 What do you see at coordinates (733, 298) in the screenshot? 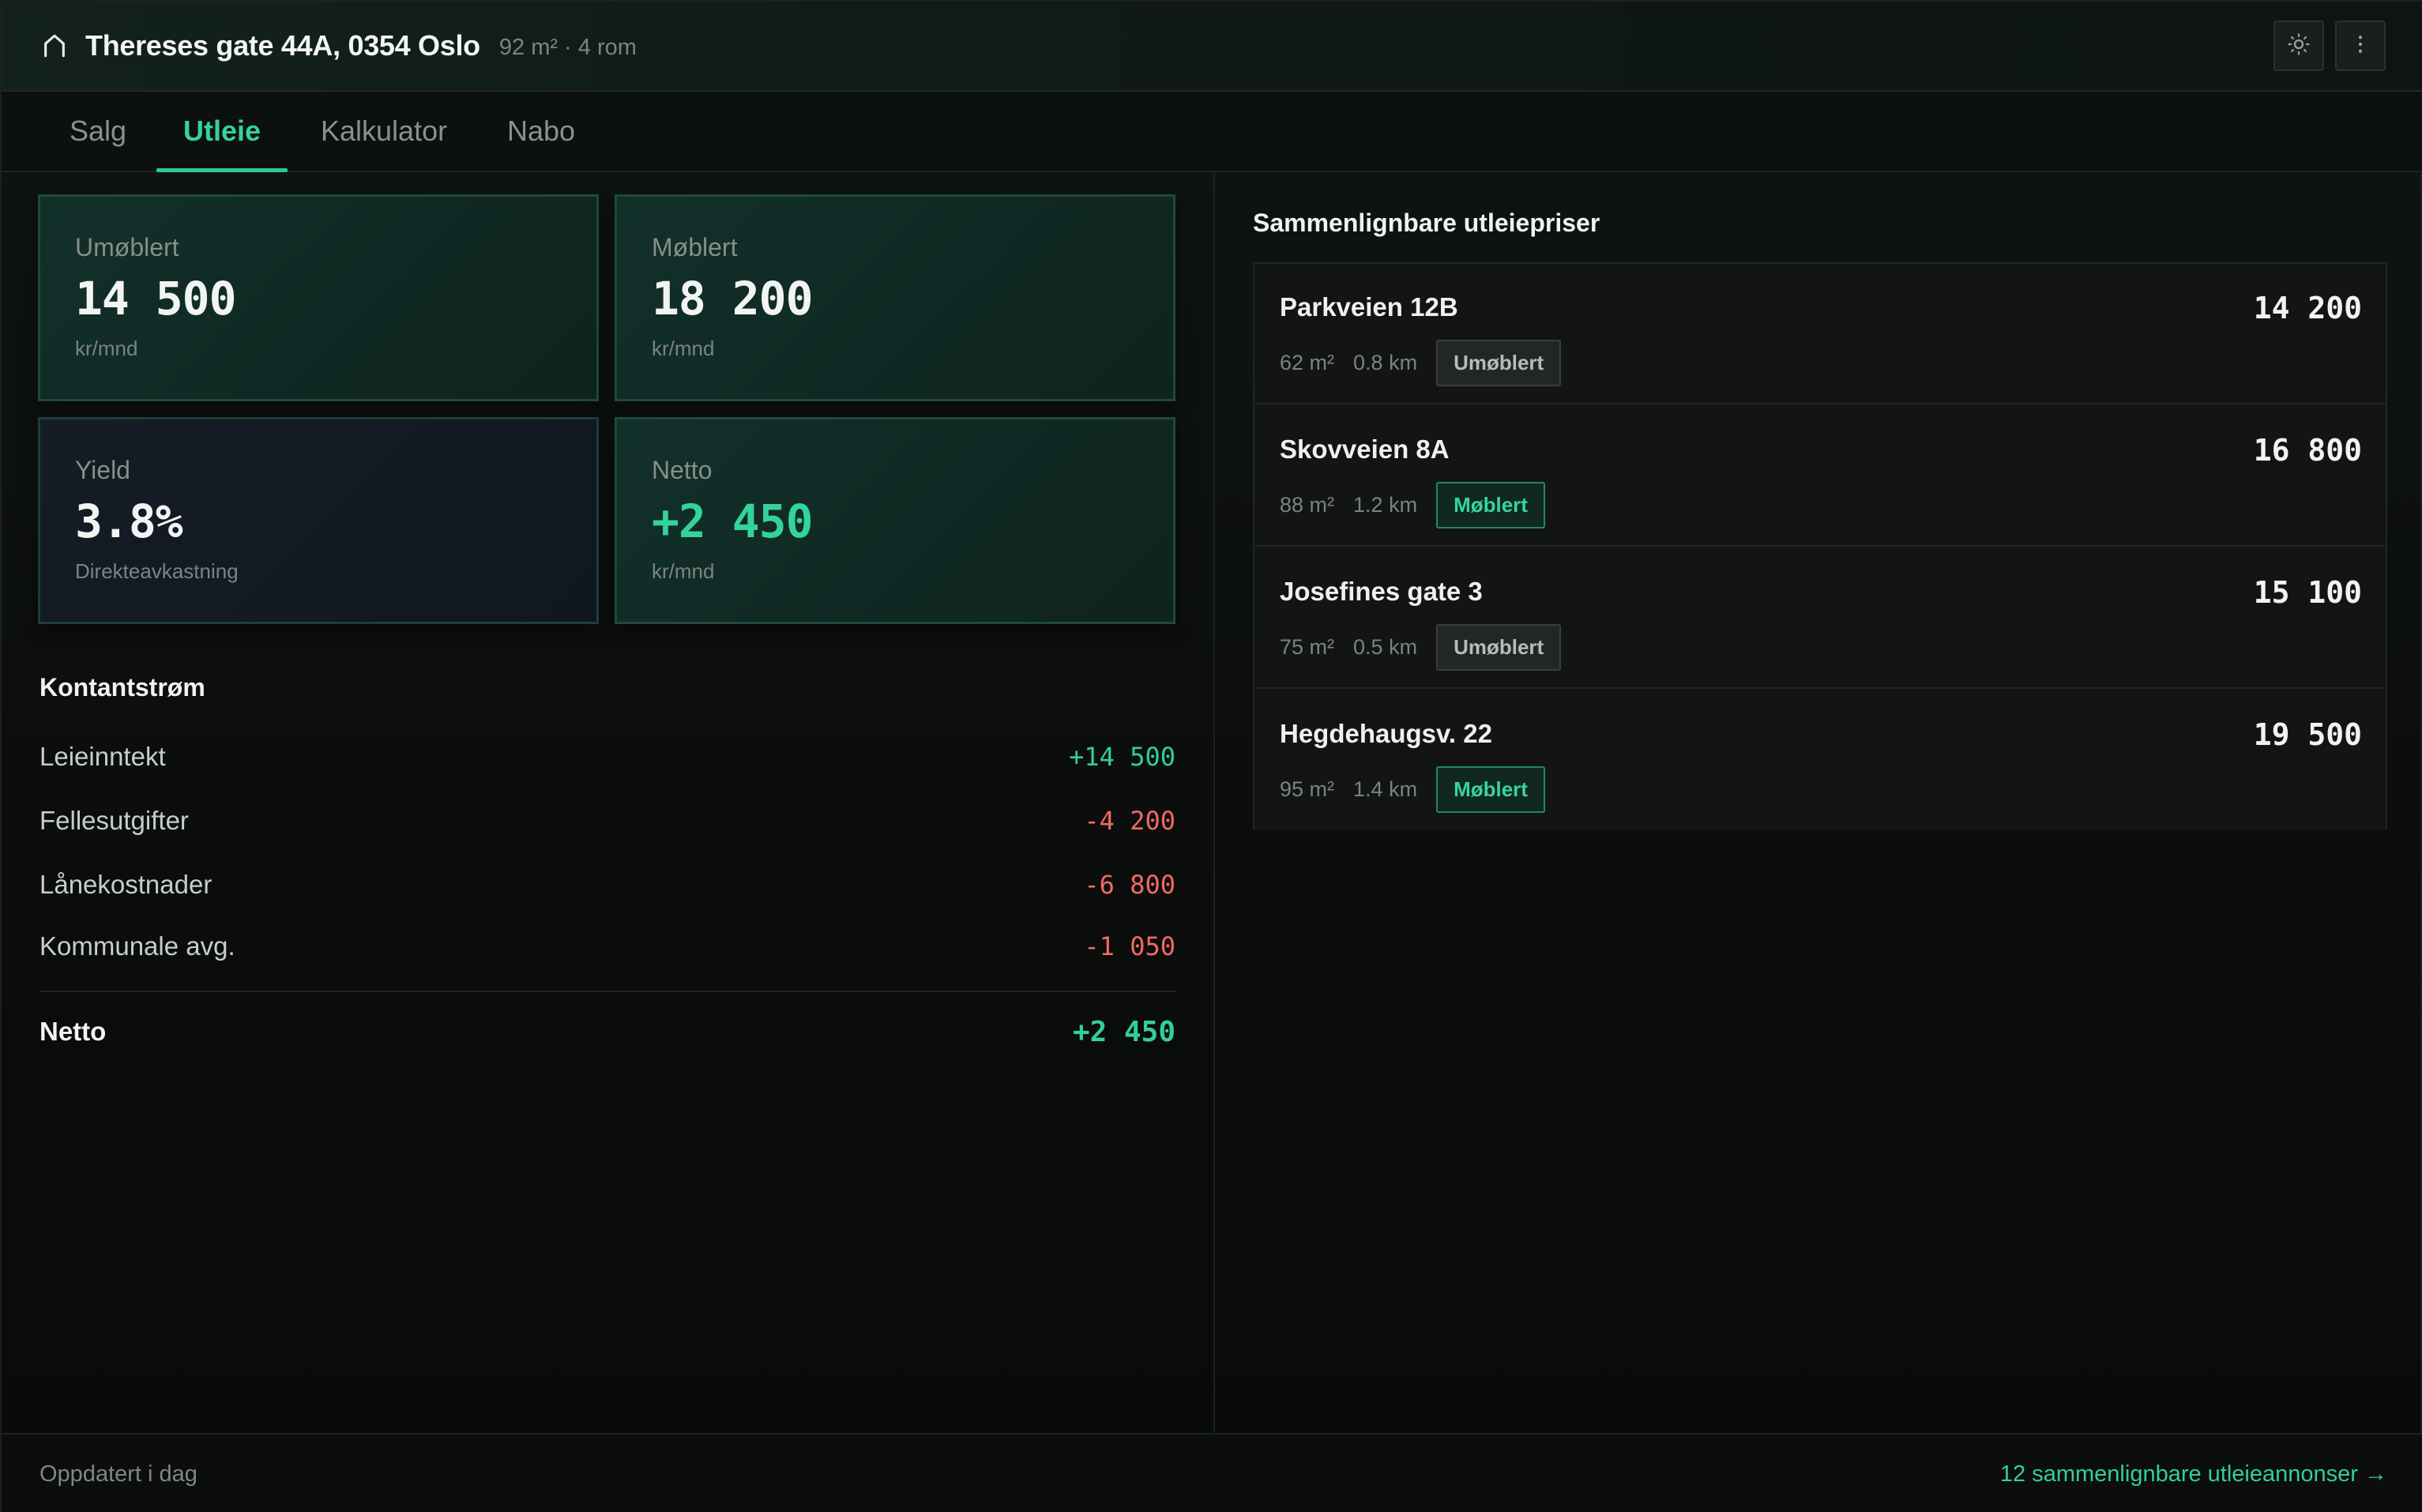
I see `card-value: 18 200` at bounding box center [733, 298].